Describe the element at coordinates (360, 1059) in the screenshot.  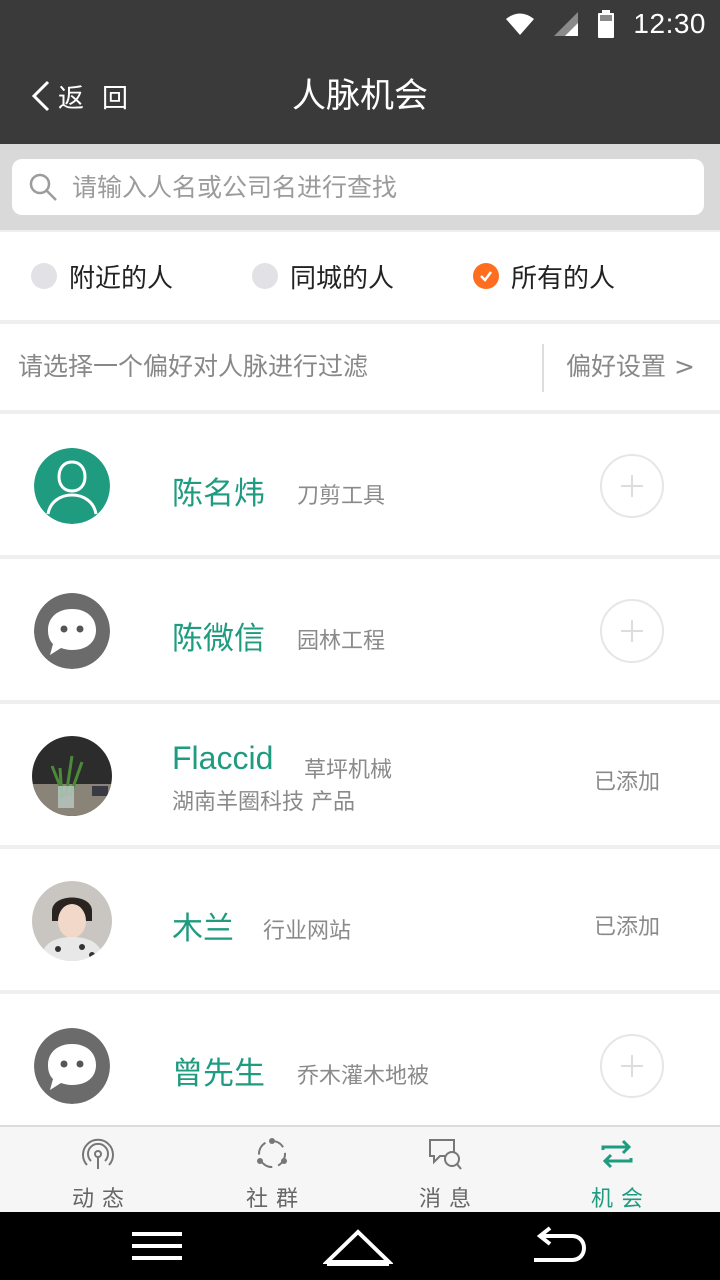
I see `list-item: 曾先生 乔木灌木地被` at that location.